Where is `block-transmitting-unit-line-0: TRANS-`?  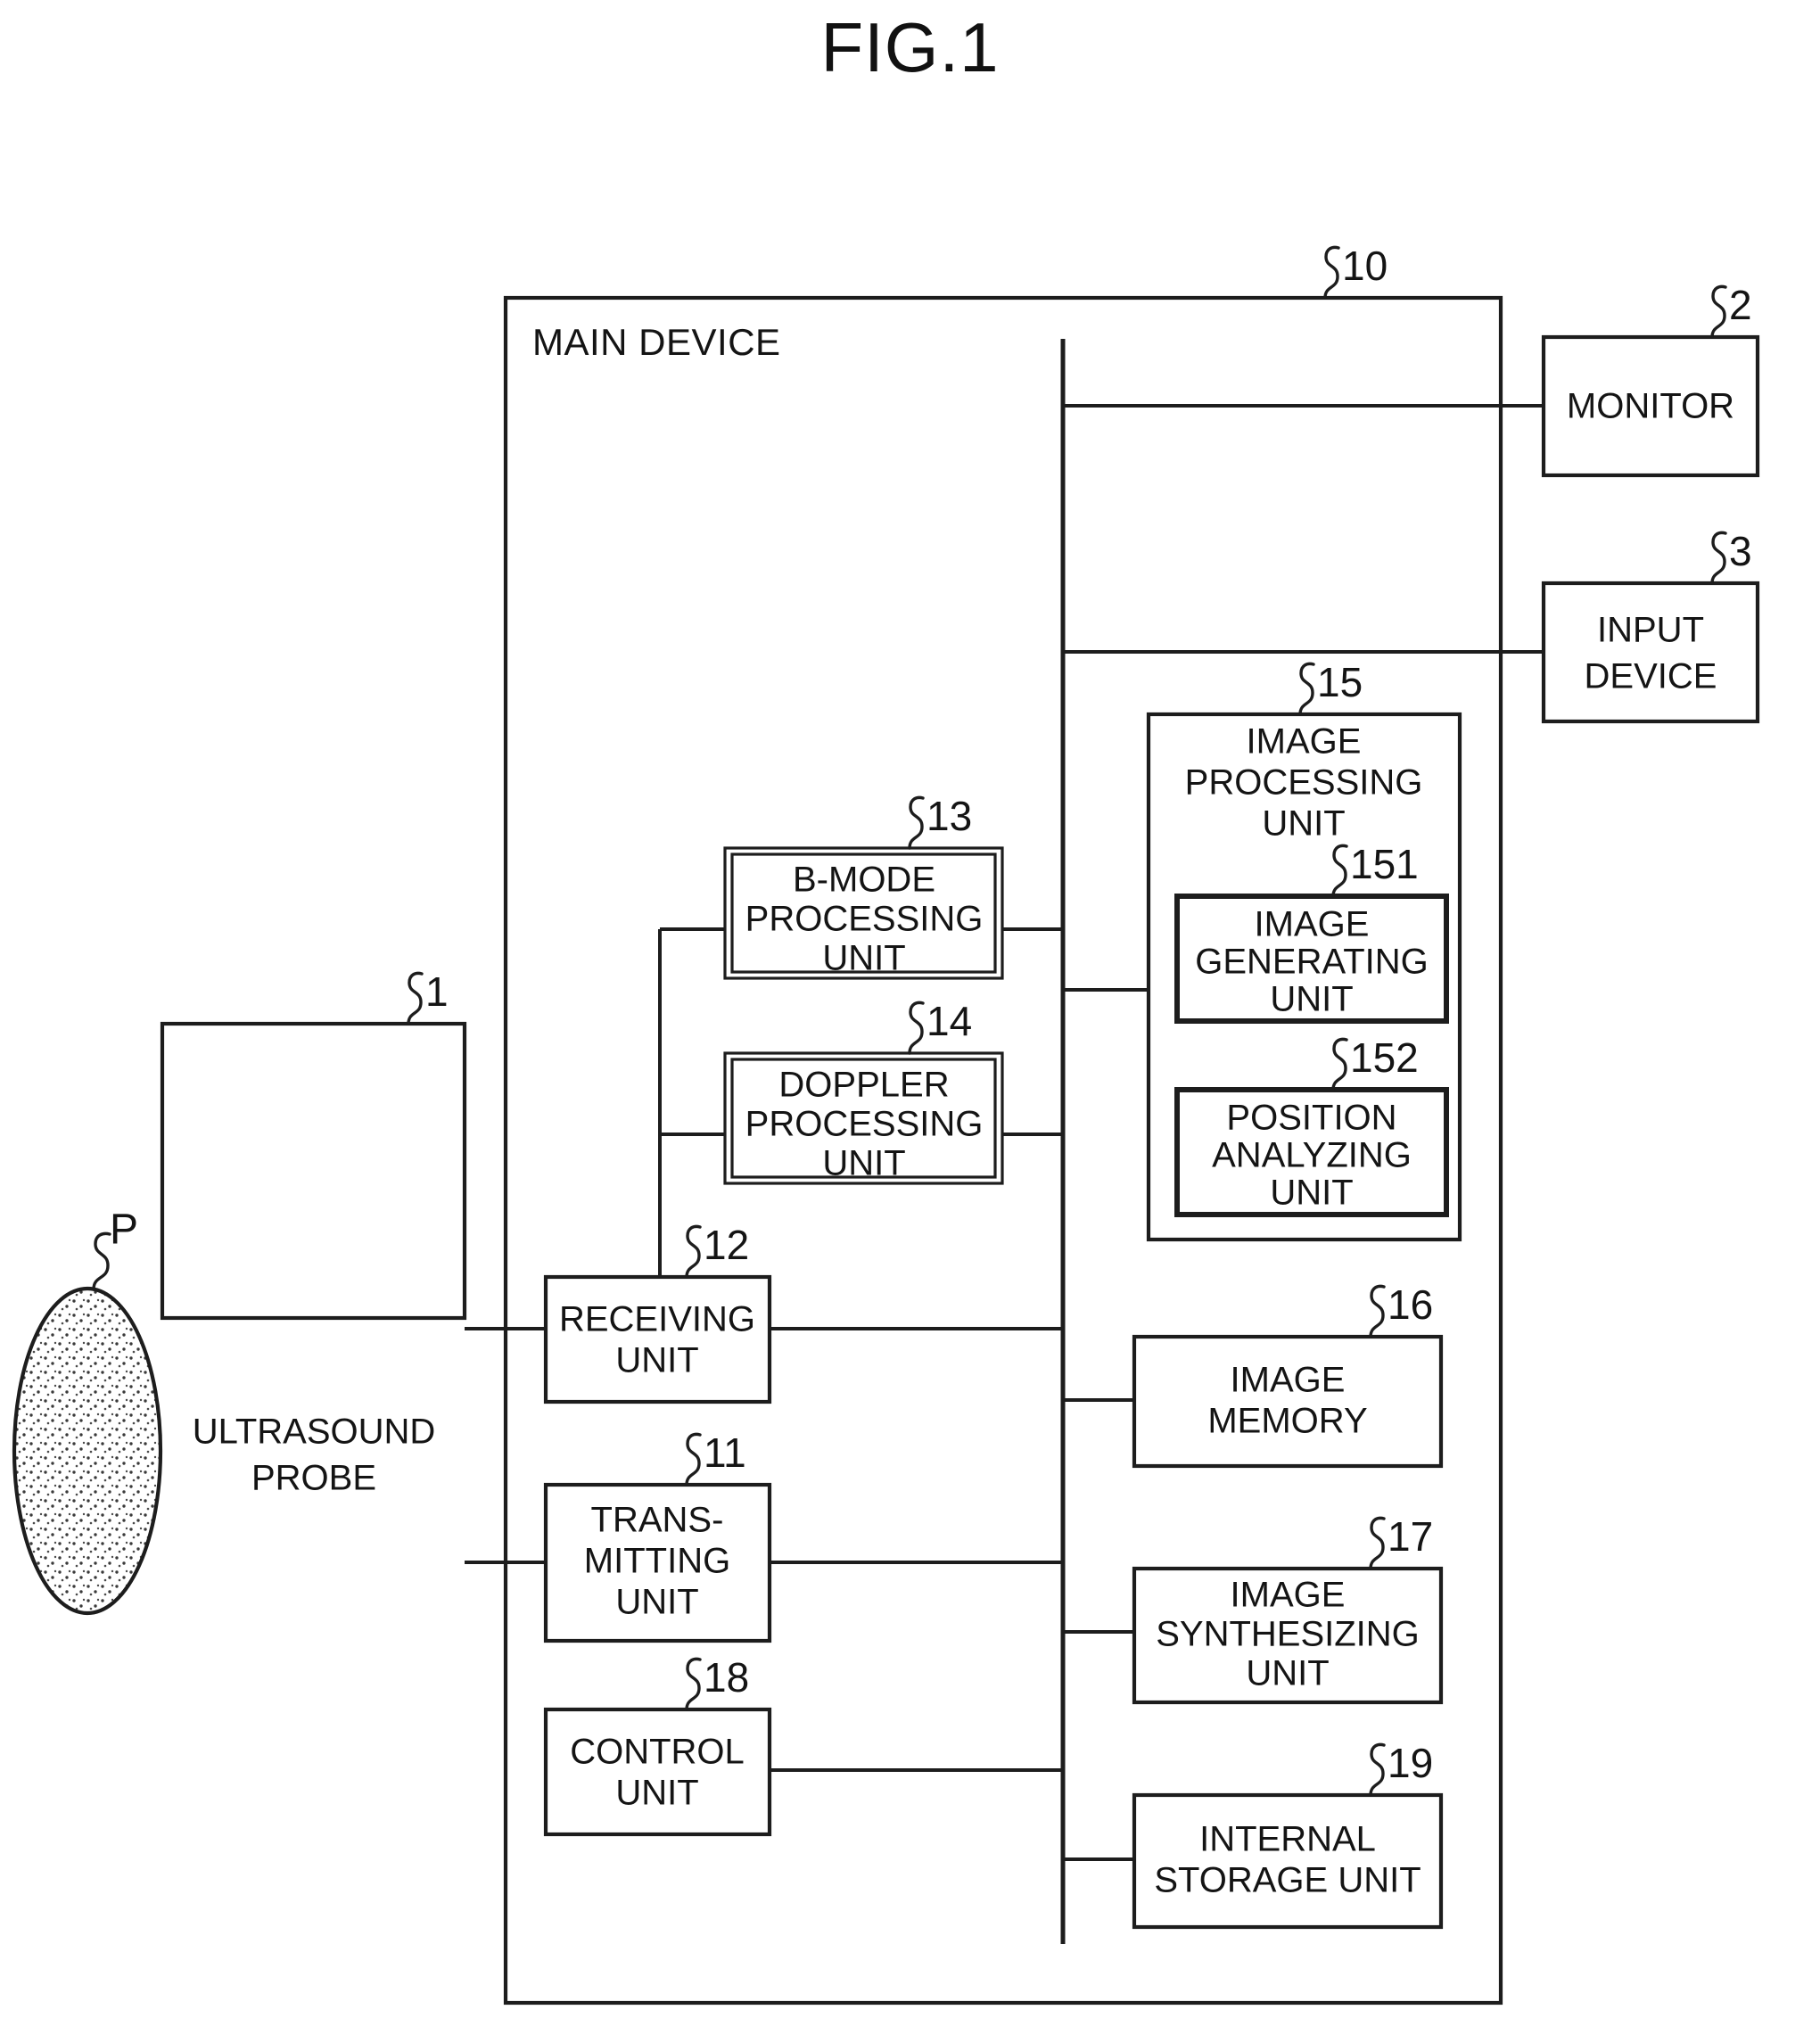 block-transmitting-unit-line-0: TRANS- is located at coordinates (658, 1520).